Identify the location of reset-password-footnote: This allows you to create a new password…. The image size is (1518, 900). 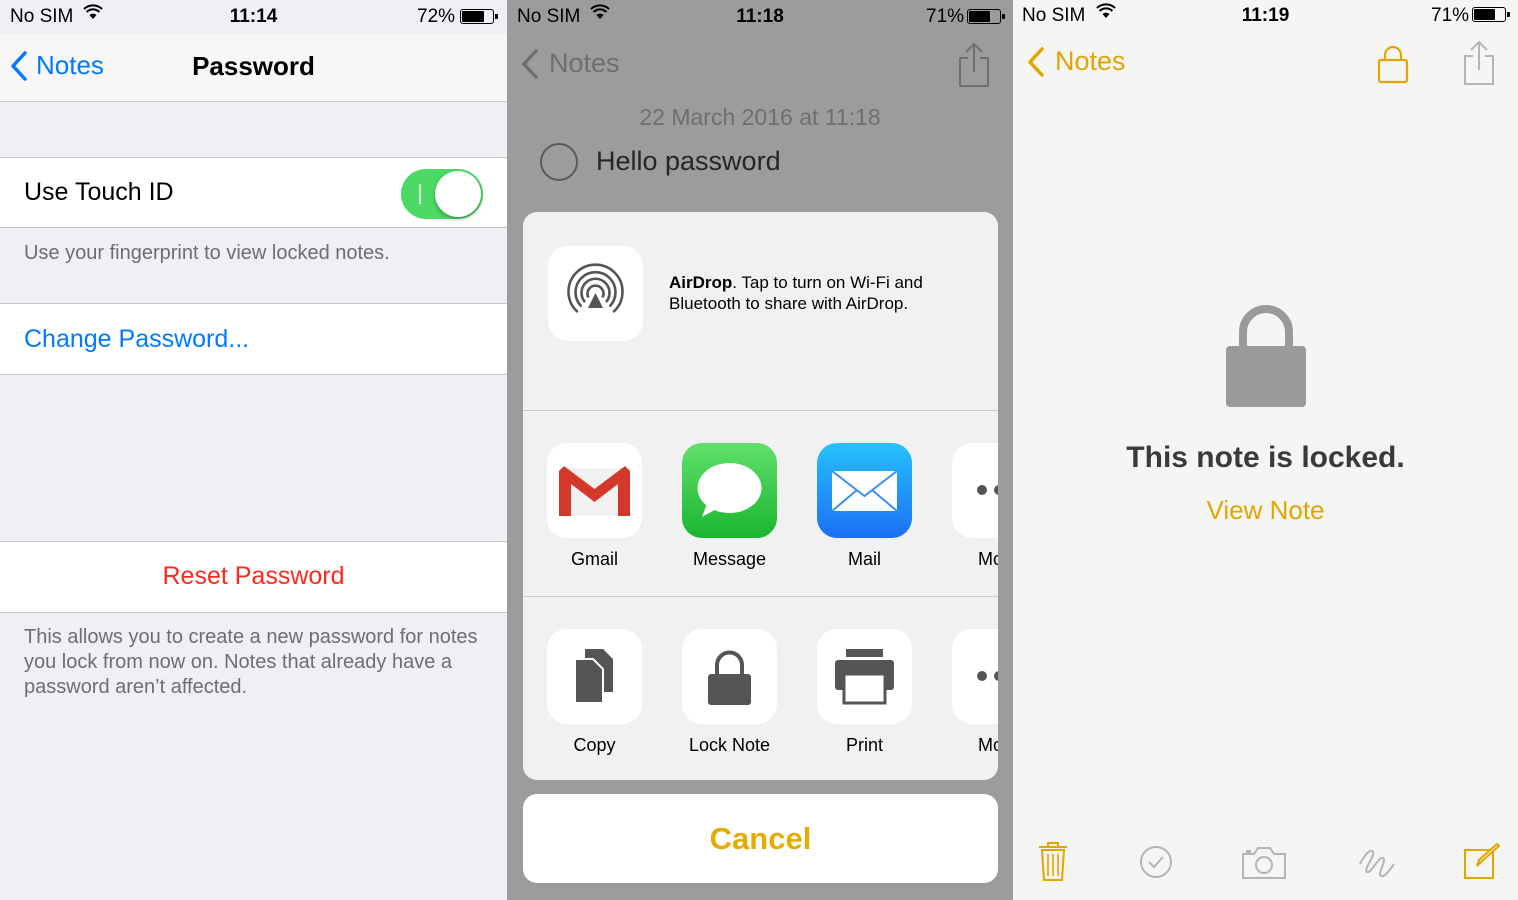
(251, 662).